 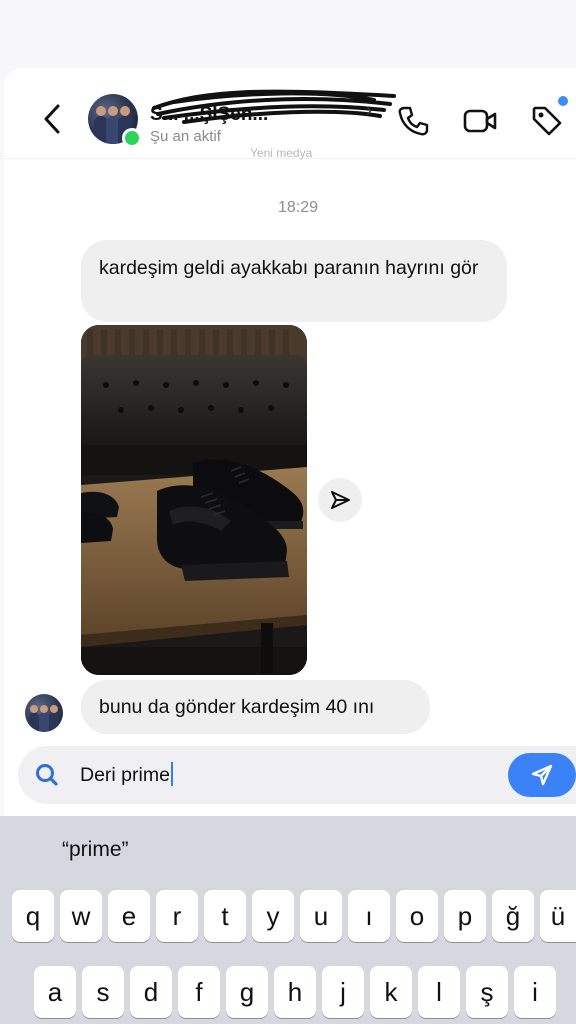 I want to click on call-button, so click(x=413, y=121).